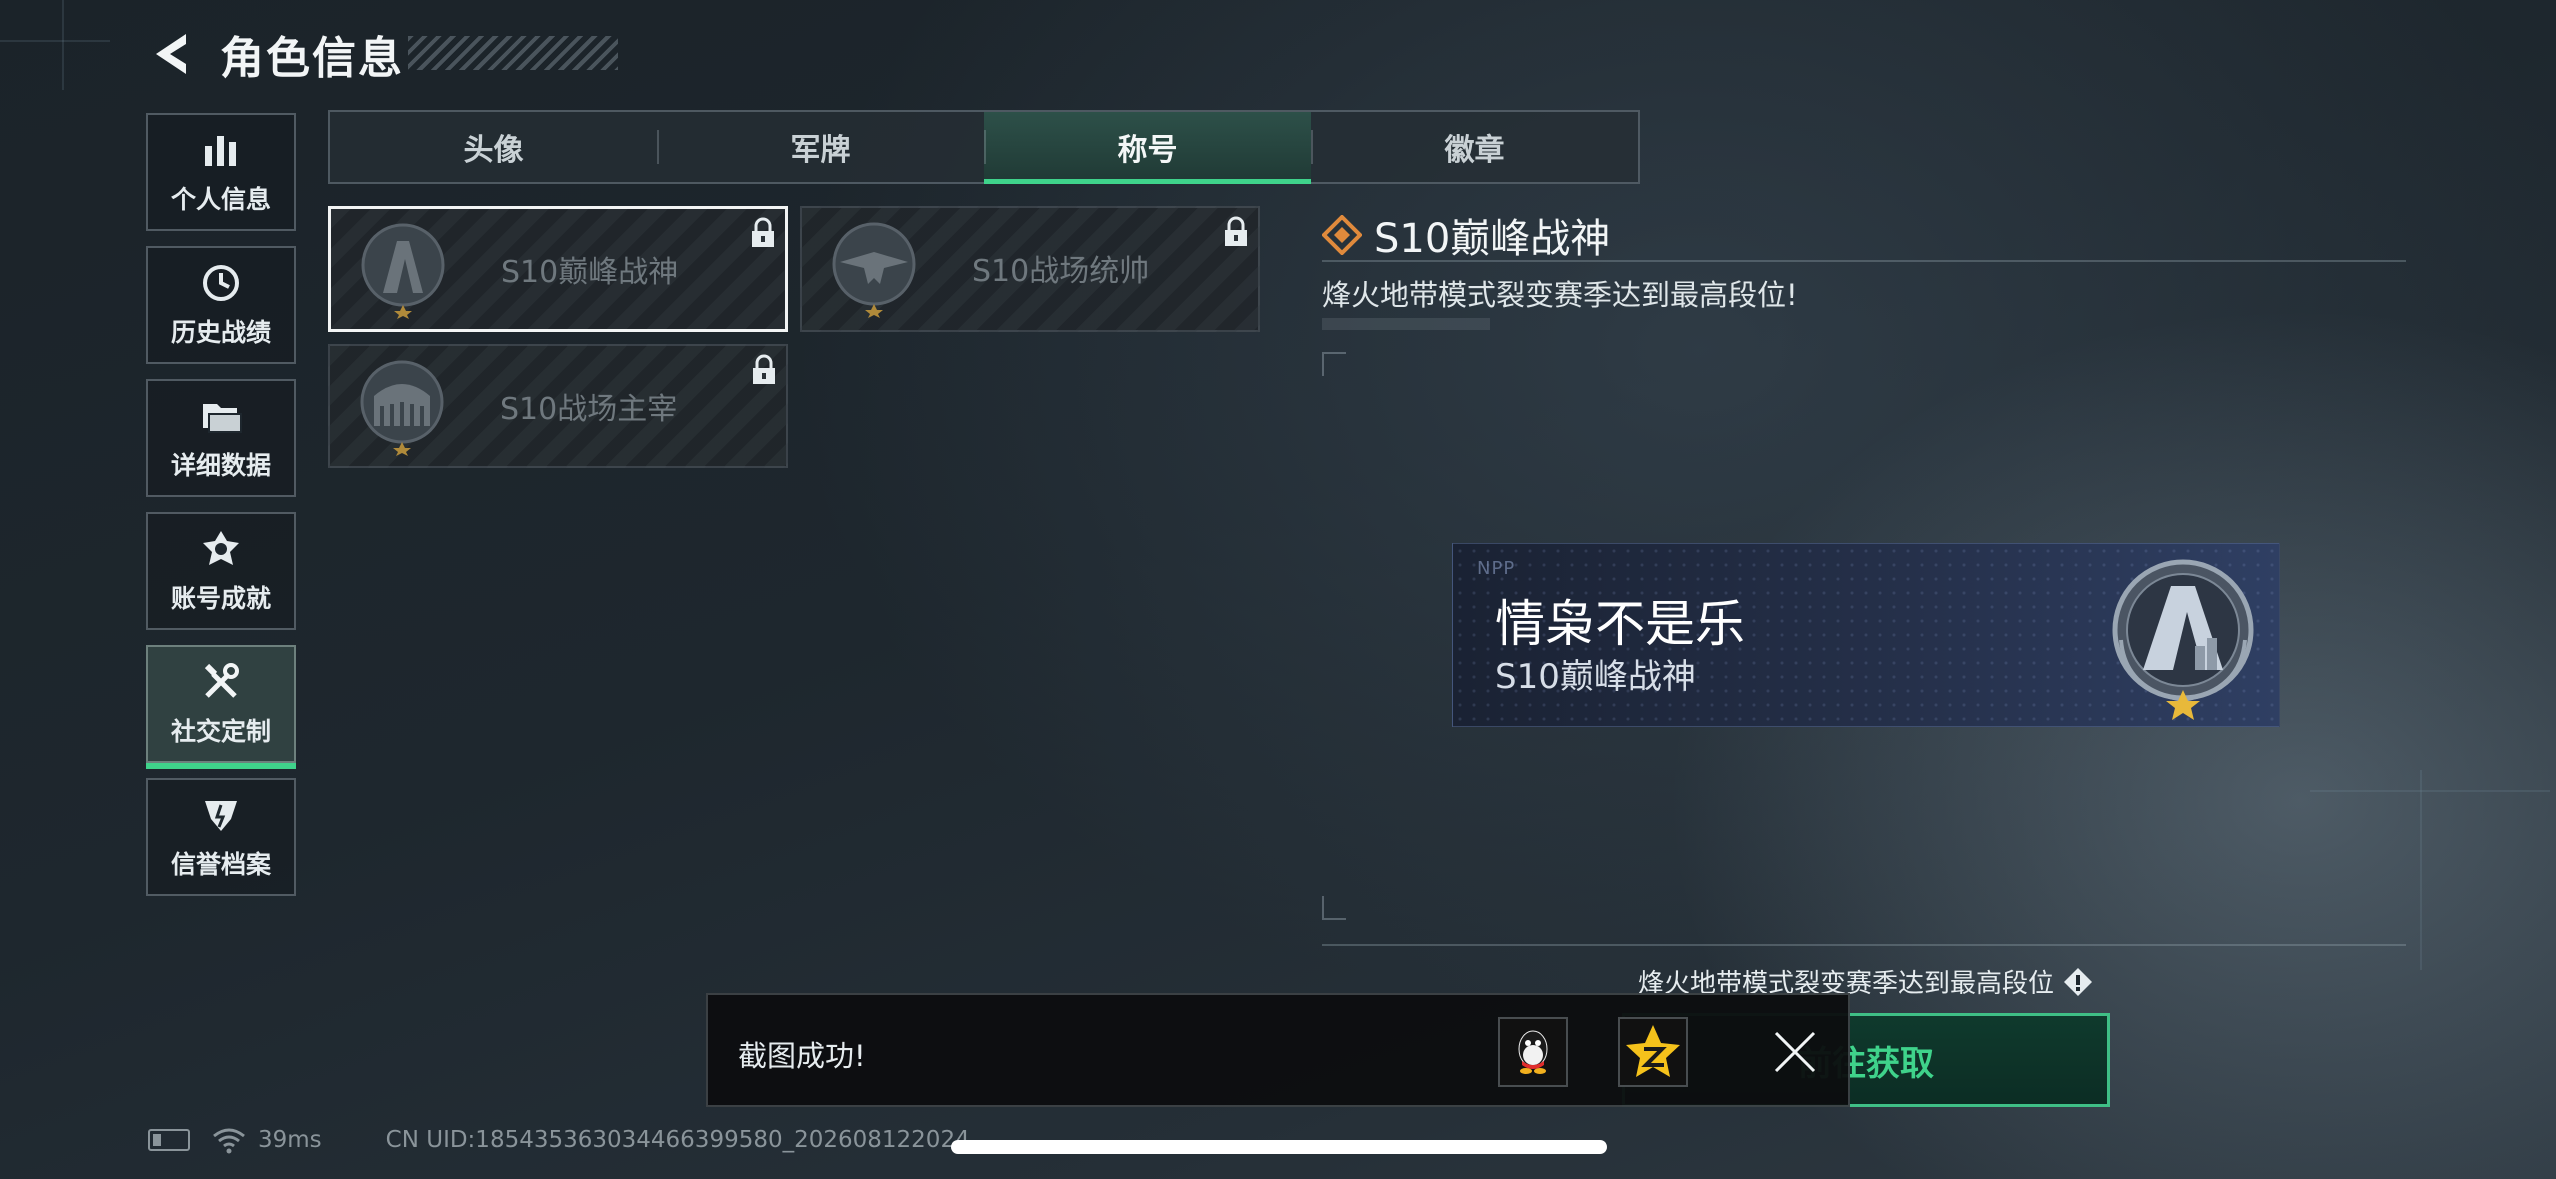 This screenshot has width=2556, height=1179. I want to click on share-qq-button, so click(1533, 1052).